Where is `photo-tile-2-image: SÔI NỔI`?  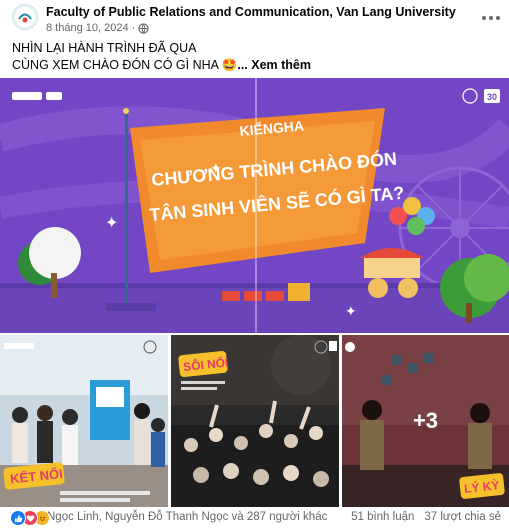 photo-tile-2-image: SÔI NỔI is located at coordinates (255, 421).